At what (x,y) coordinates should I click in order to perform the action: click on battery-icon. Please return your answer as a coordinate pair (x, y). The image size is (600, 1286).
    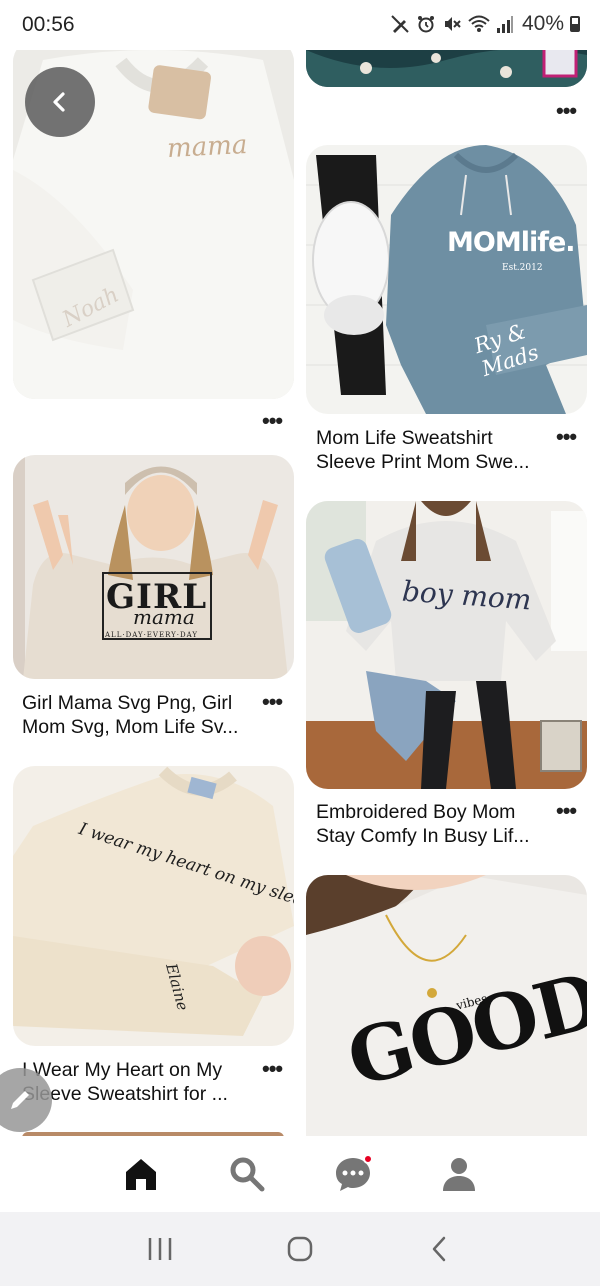
    Looking at the image, I should click on (575, 24).